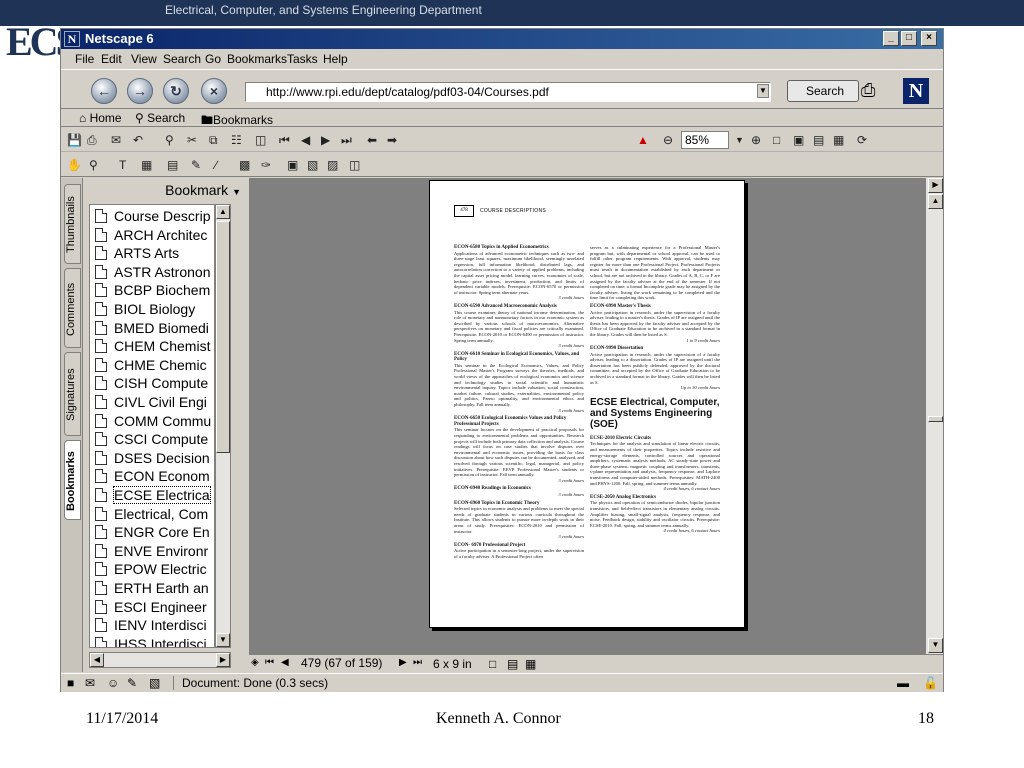 The height and width of the screenshot is (768, 1024). What do you see at coordinates (776, 140) in the screenshot?
I see `actual-size-icon: □` at bounding box center [776, 140].